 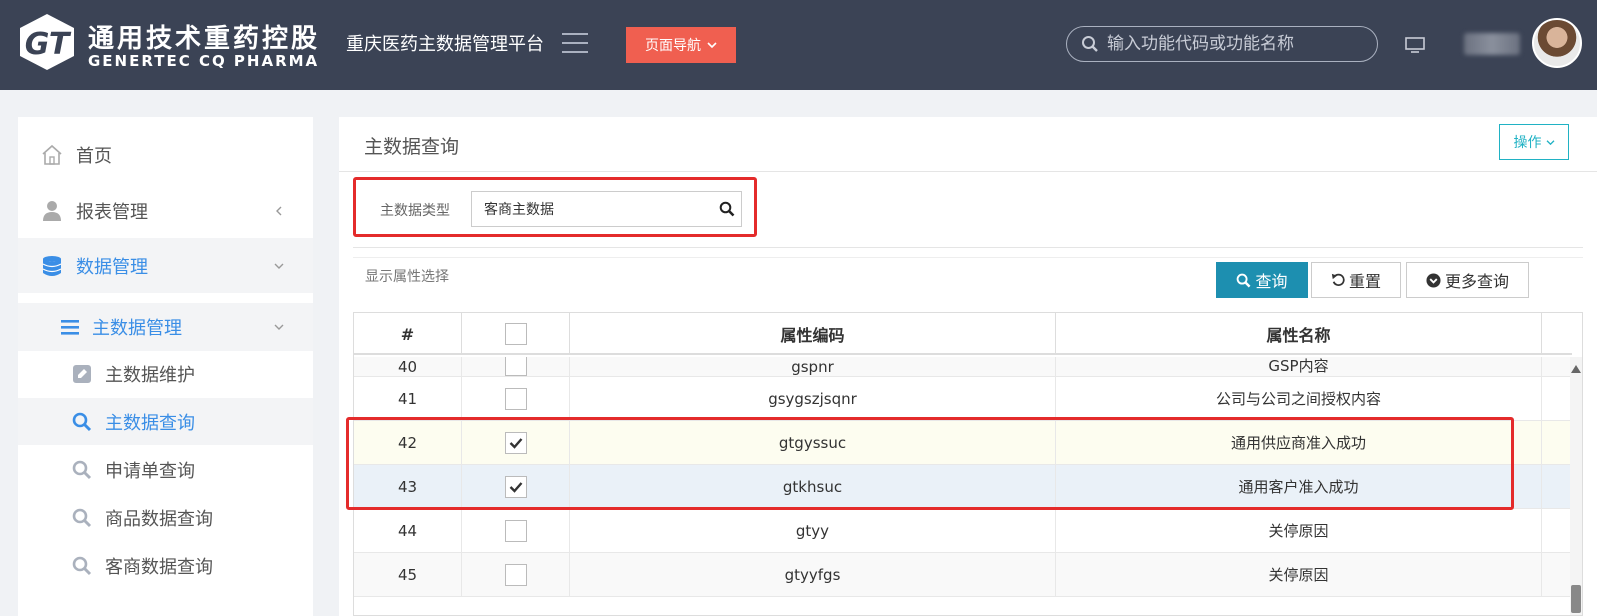 I want to click on table-header: # 属性编码 属性名称, so click(x=963, y=334).